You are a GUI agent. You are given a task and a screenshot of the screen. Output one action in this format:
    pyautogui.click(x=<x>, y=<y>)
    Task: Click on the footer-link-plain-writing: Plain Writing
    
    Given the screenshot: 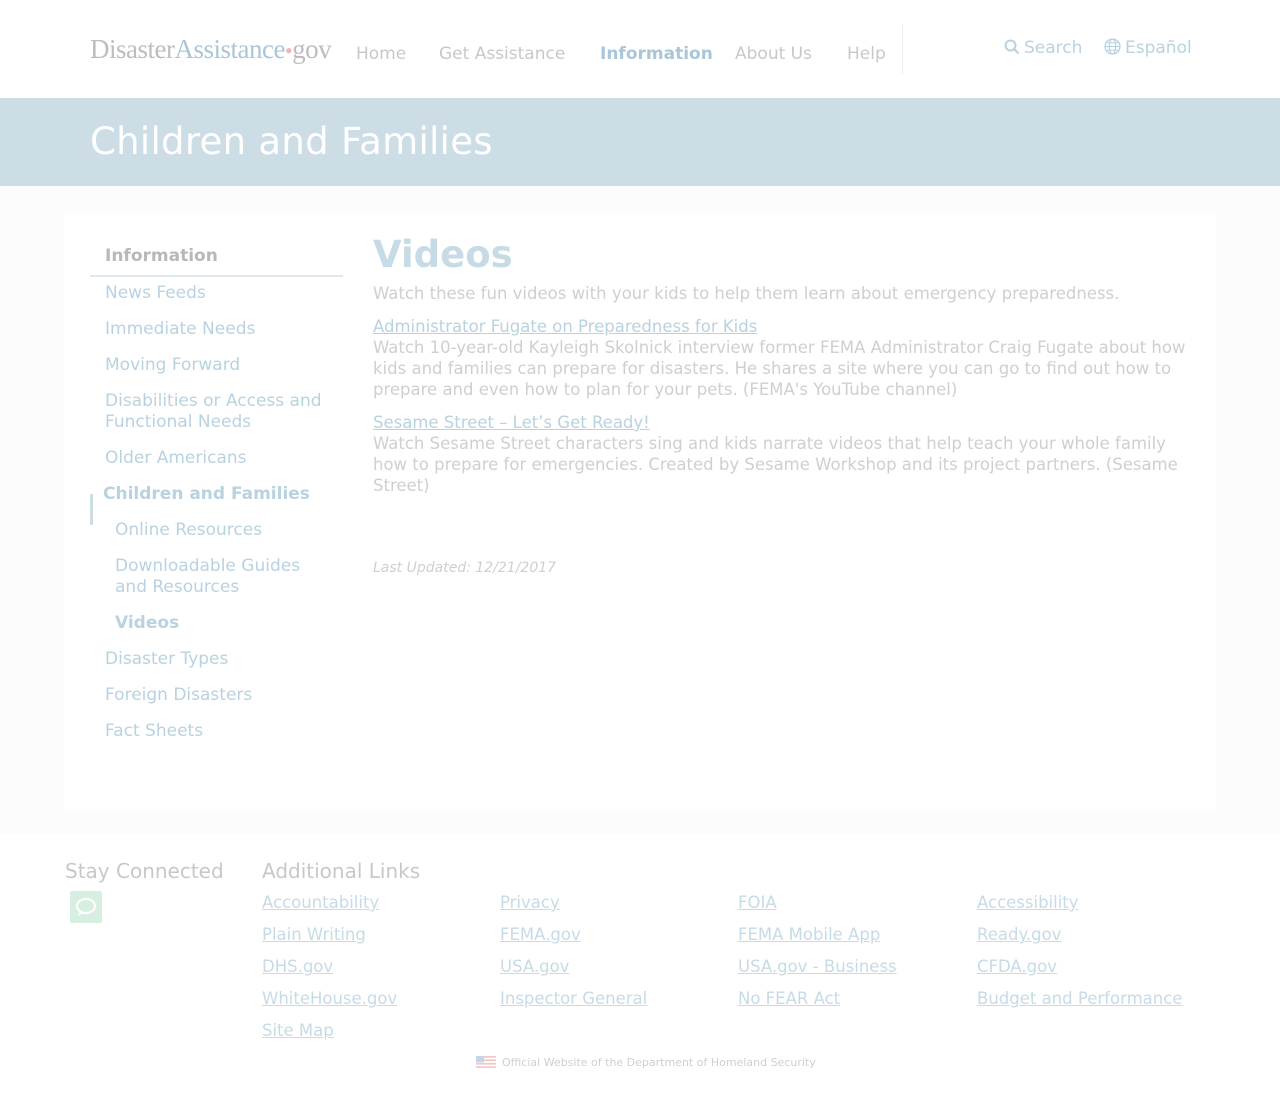 What is the action you would take?
    pyautogui.click(x=314, y=934)
    